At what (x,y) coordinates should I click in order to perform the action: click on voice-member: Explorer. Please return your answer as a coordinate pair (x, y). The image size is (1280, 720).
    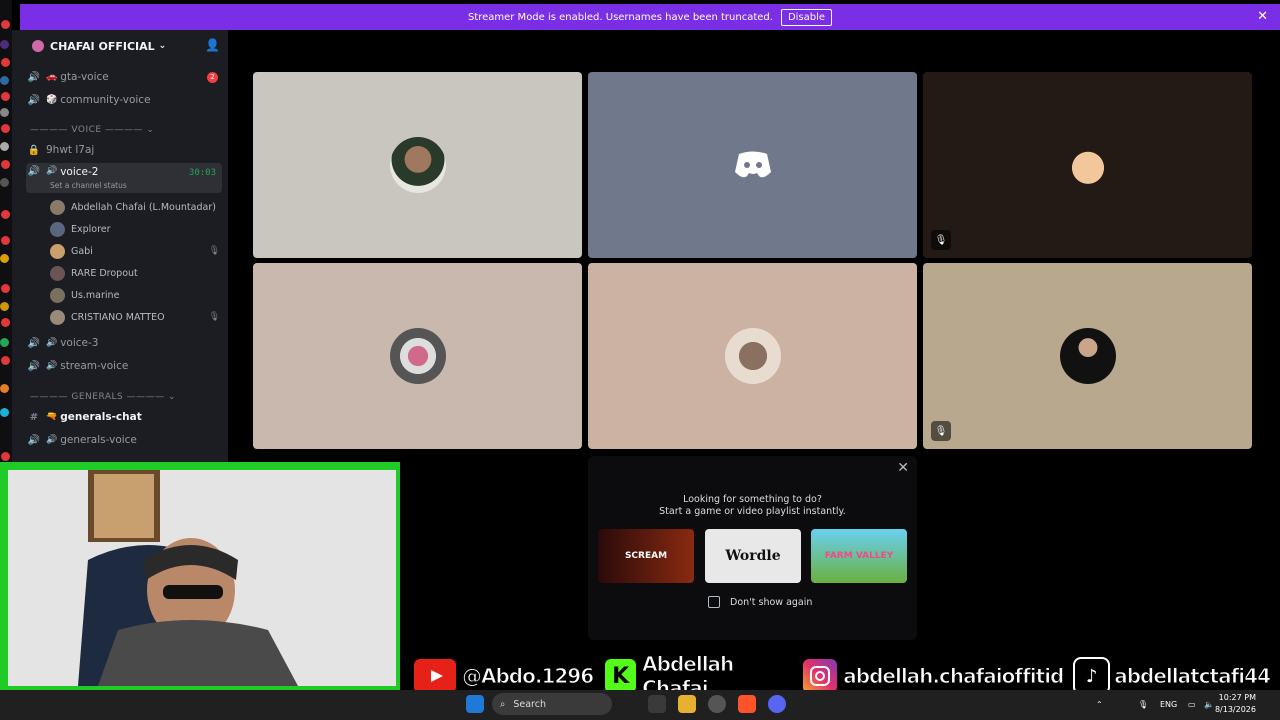
    Looking at the image, I should click on (136, 229).